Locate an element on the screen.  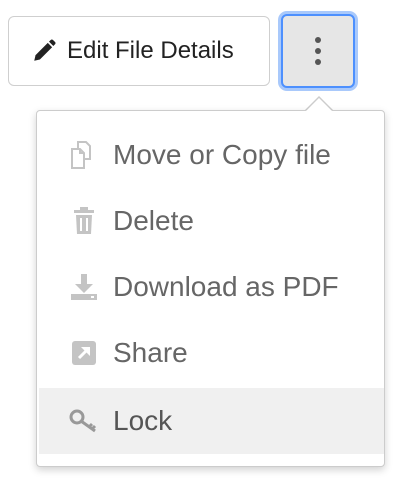
menu-item-delete: Delete is located at coordinates (211, 221).